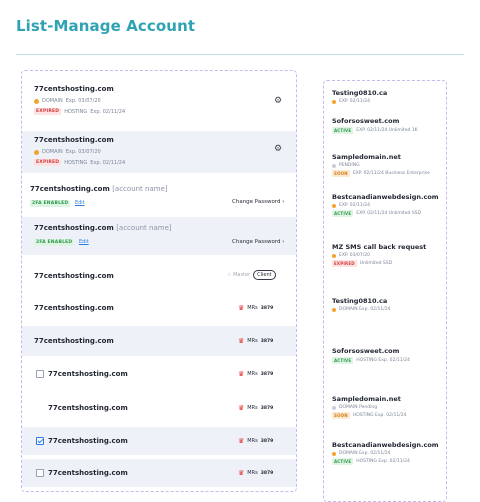  What do you see at coordinates (36, 152) in the screenshot?
I see `domain-dot-icon` at bounding box center [36, 152].